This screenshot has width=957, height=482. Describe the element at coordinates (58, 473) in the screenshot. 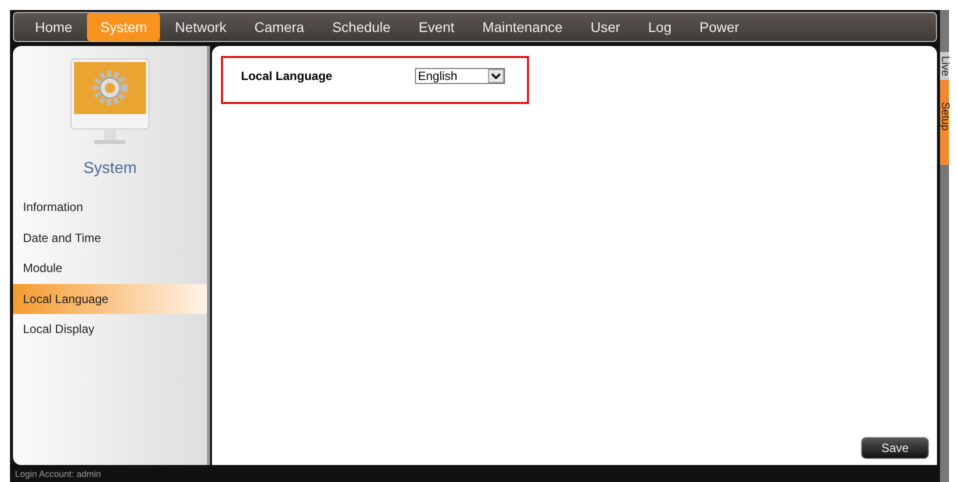

I see `status-text: Login Account: admin` at that location.